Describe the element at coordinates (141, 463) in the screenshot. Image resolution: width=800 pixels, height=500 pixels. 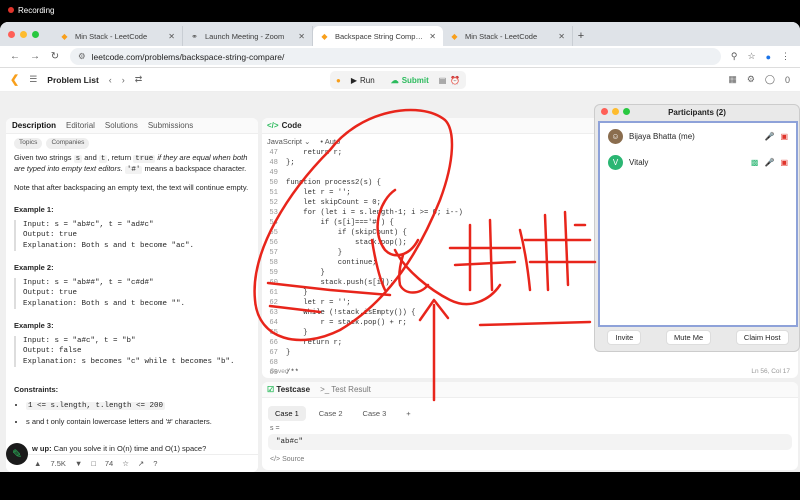
I see `share-icon: ↗` at that location.